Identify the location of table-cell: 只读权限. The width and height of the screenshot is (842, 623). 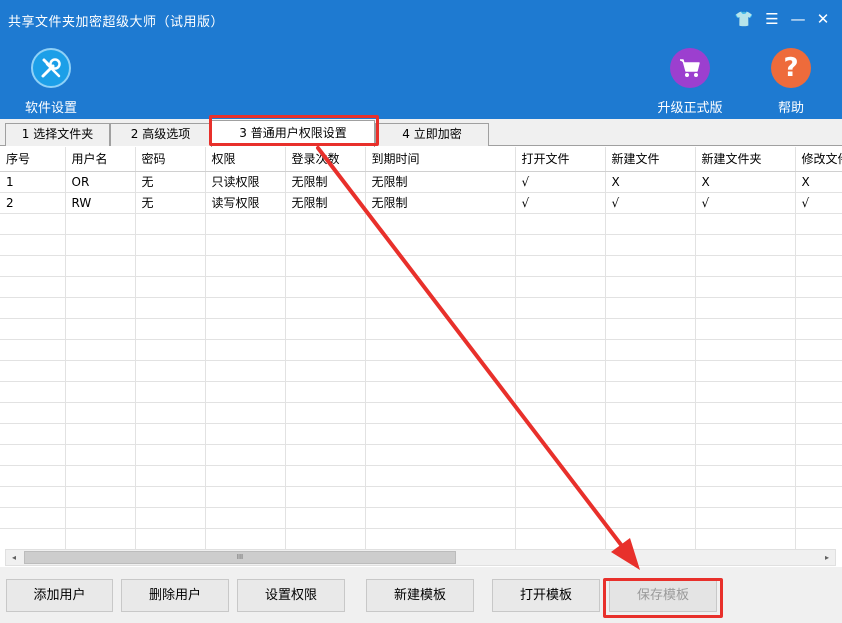
(245, 182).